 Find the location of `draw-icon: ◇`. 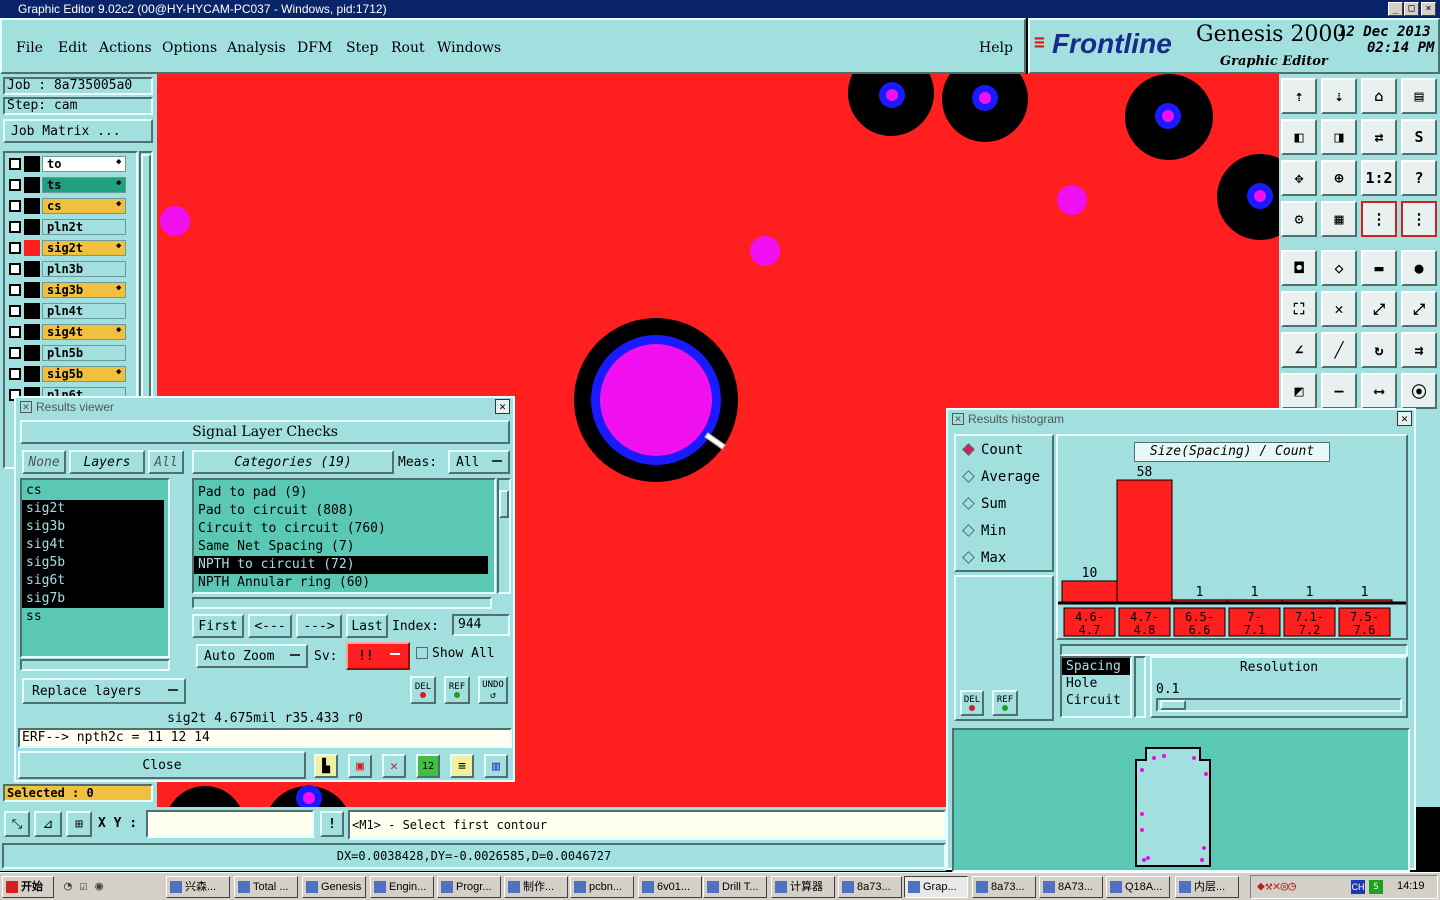

draw-icon: ◇ is located at coordinates (1339, 268).